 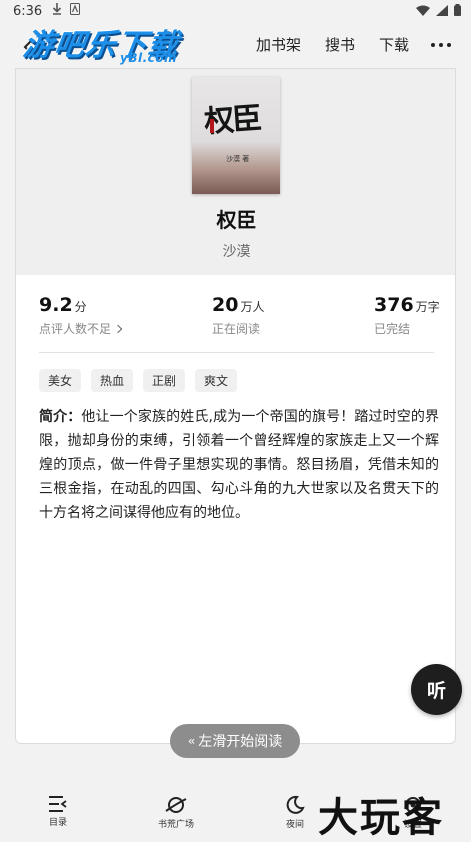 What do you see at coordinates (60, 417) in the screenshot?
I see `intro-label: 简介：` at bounding box center [60, 417].